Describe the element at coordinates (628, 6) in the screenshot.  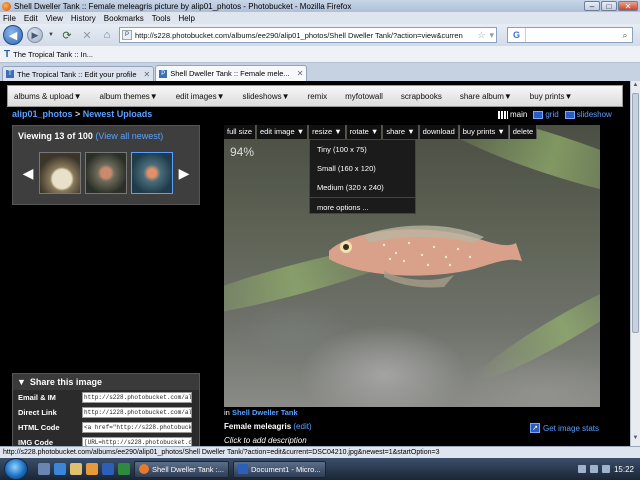
I see `close-window-button: ✕` at that location.